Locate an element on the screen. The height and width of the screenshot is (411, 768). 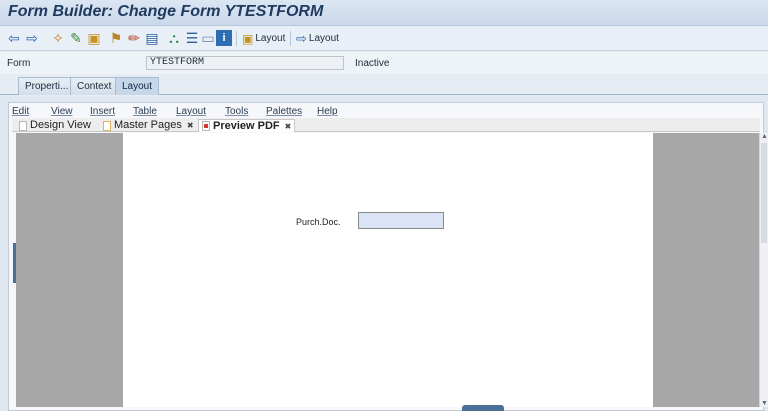
menu-layout: Layout is located at coordinates (191, 111).